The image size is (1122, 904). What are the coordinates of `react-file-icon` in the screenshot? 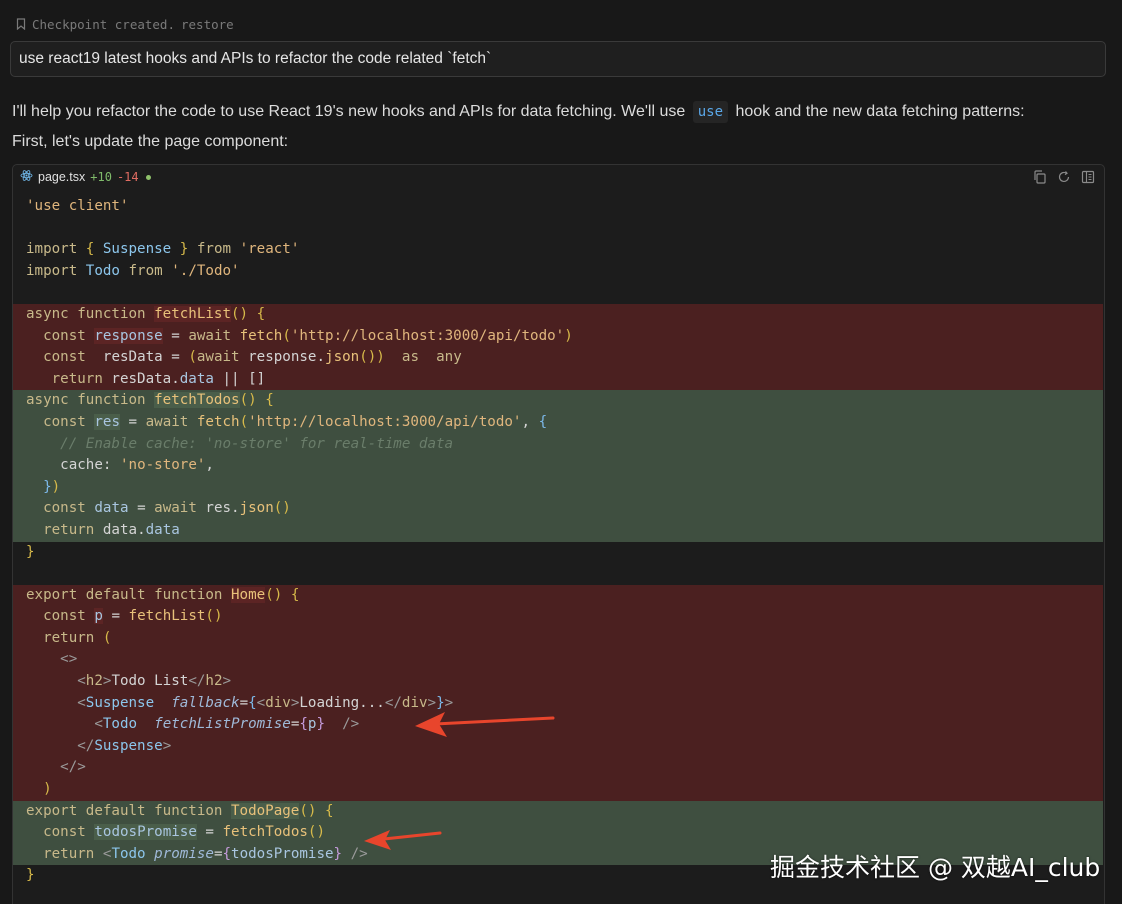 It's located at (26, 177).